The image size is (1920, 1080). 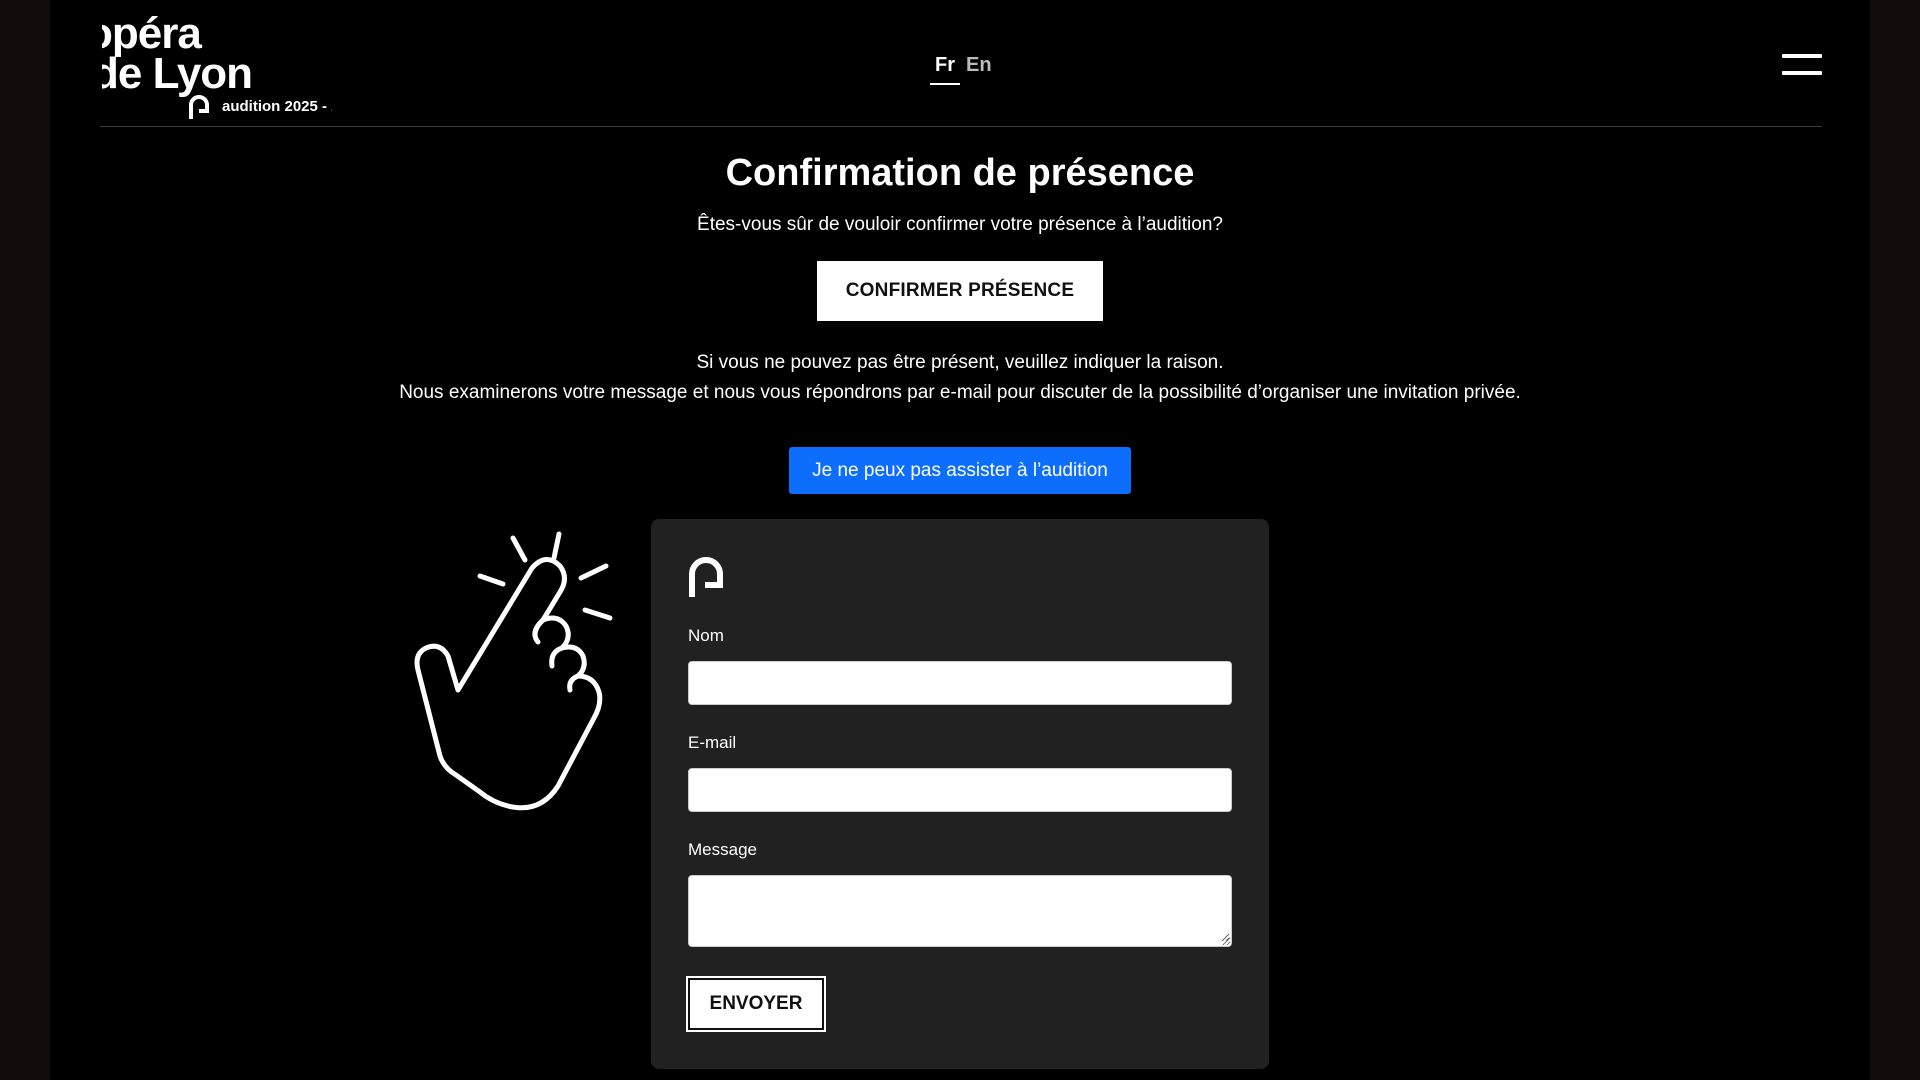 What do you see at coordinates (513, 671) in the screenshot?
I see `tap-hand-icon` at bounding box center [513, 671].